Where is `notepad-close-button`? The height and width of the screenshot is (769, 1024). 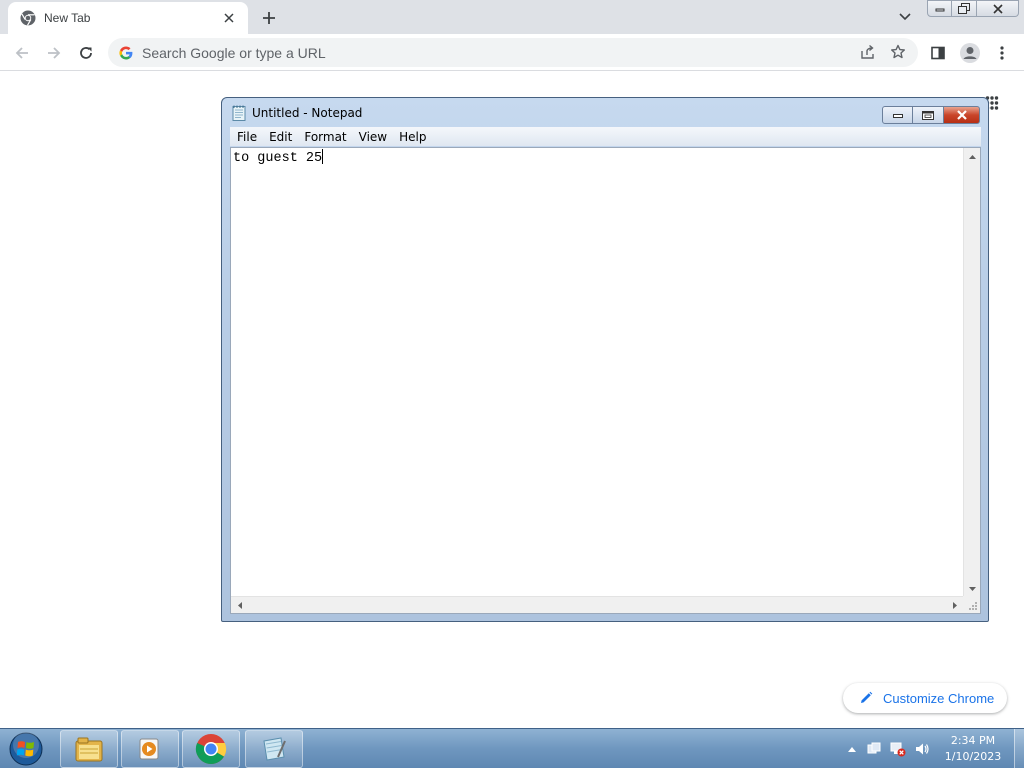
notepad-close-button is located at coordinates (962, 115).